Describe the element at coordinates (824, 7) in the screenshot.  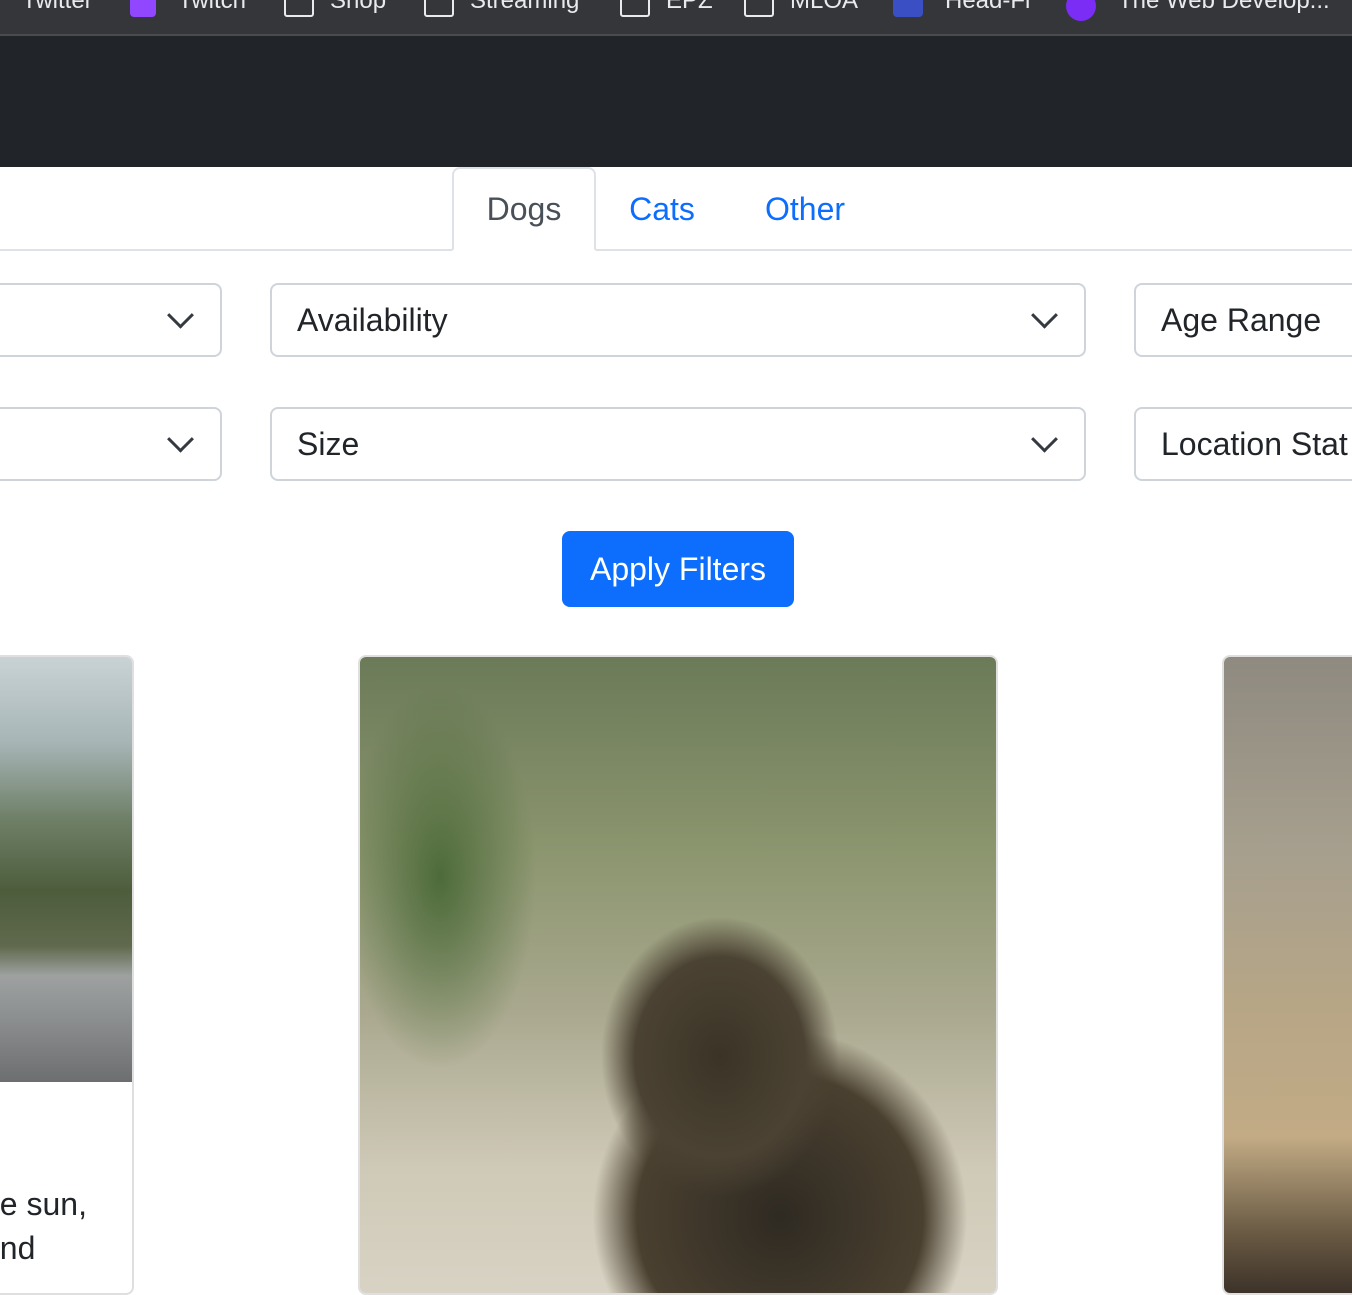
I see `bookmark-label: MLOA` at that location.